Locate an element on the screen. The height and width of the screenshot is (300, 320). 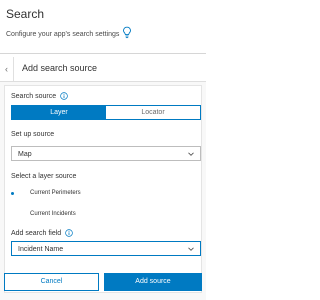
search-field-label-text: Add search field is located at coordinates (36, 233).